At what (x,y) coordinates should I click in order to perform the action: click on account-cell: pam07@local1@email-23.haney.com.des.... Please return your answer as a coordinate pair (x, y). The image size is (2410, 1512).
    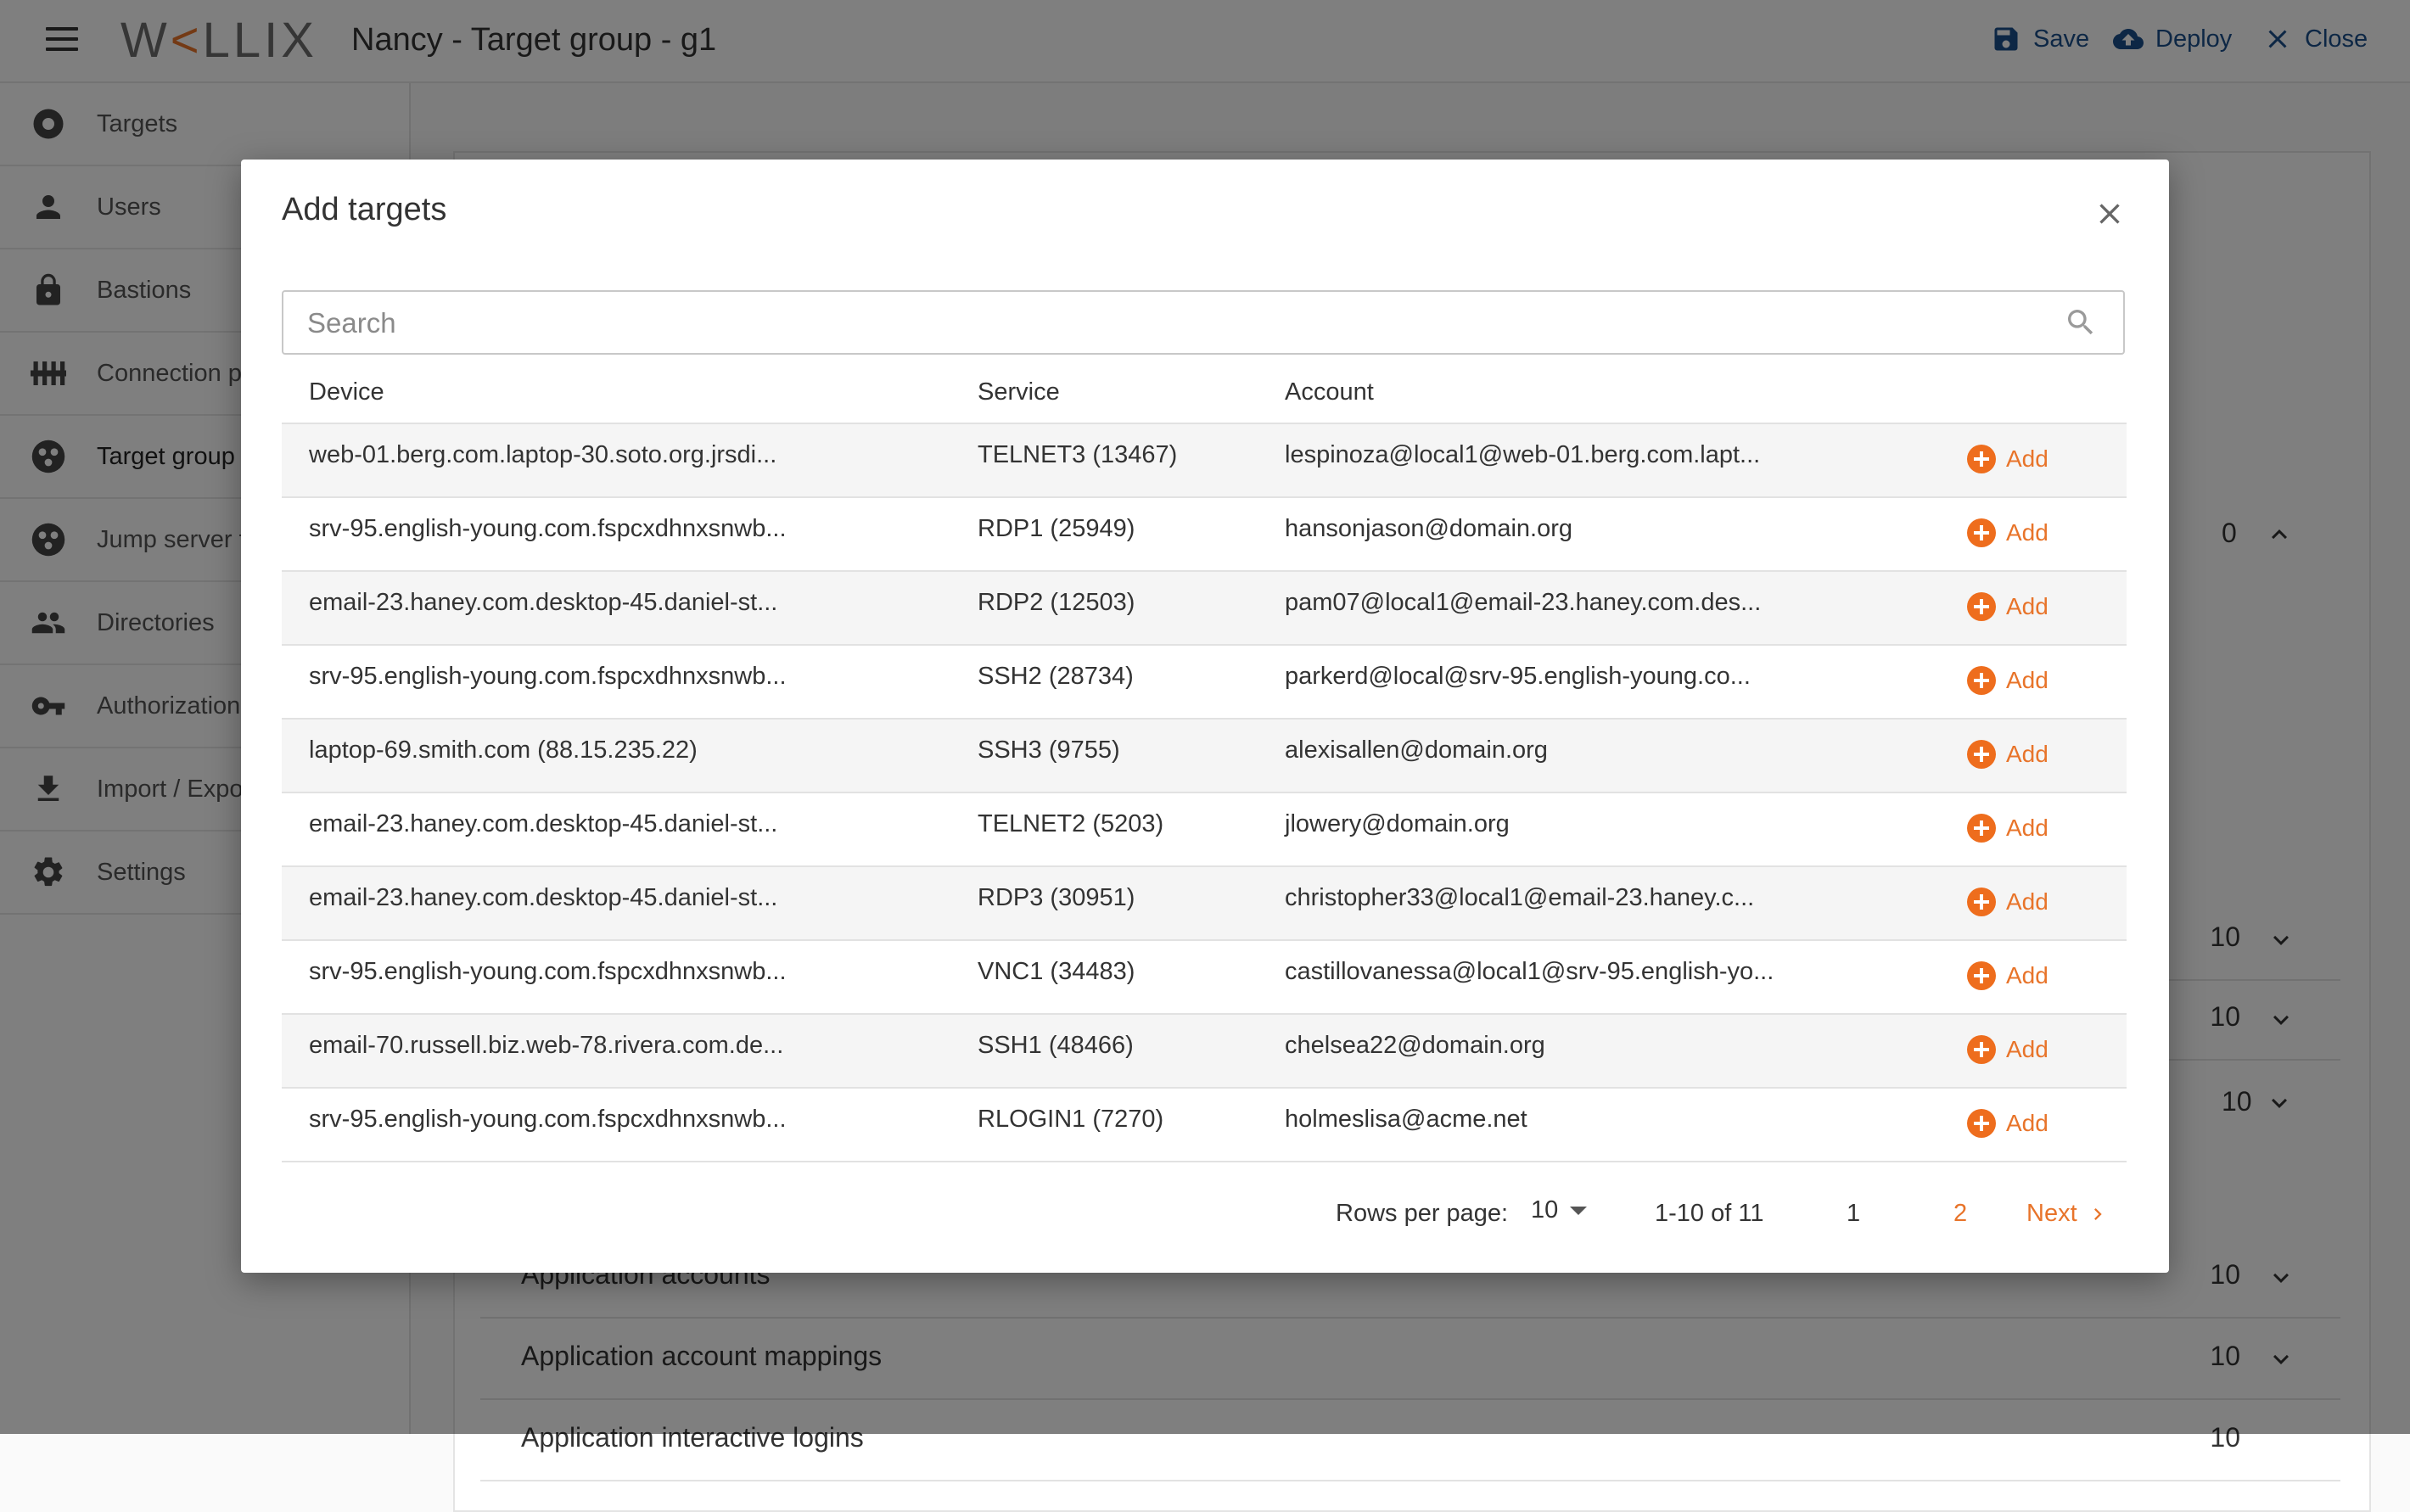
    Looking at the image, I should click on (1523, 603).